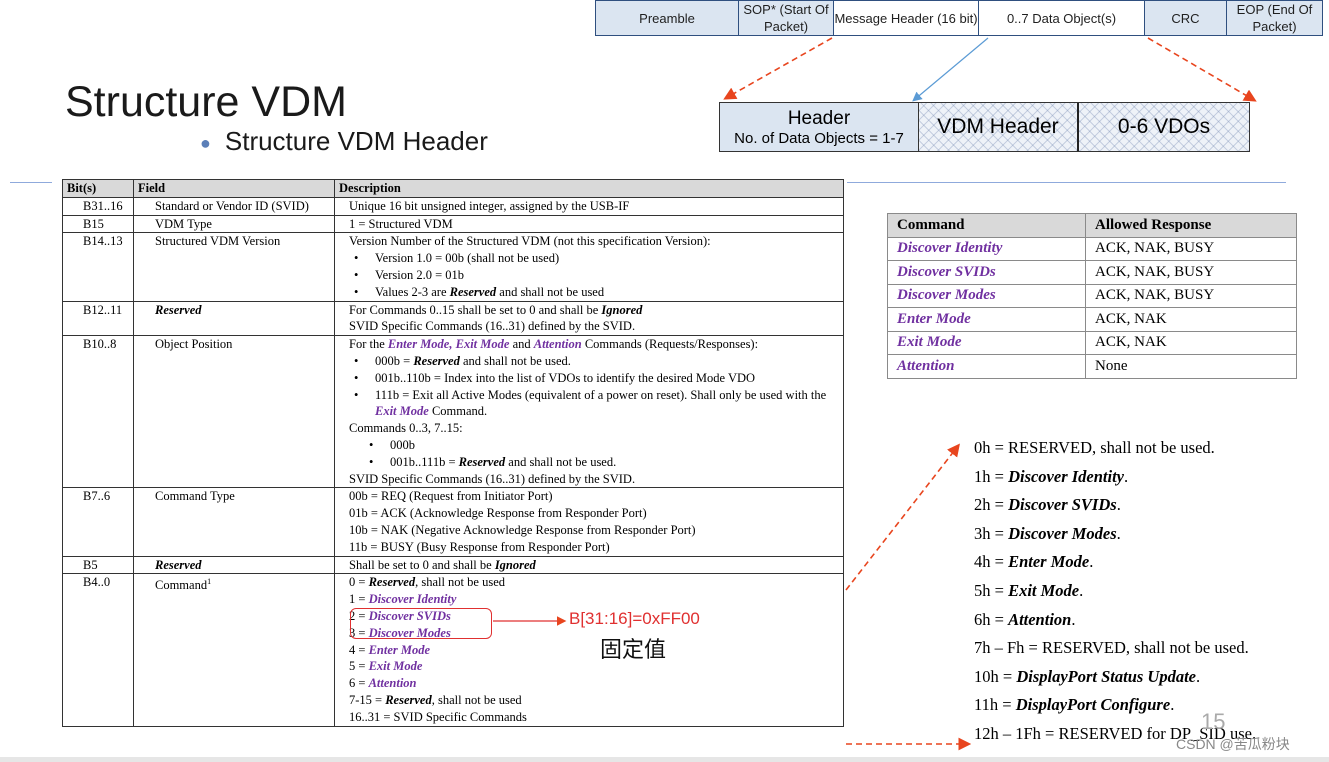 The height and width of the screenshot is (762, 1329). Describe the element at coordinates (234, 412) in the screenshot. I see `field-cell: Object Position` at that location.